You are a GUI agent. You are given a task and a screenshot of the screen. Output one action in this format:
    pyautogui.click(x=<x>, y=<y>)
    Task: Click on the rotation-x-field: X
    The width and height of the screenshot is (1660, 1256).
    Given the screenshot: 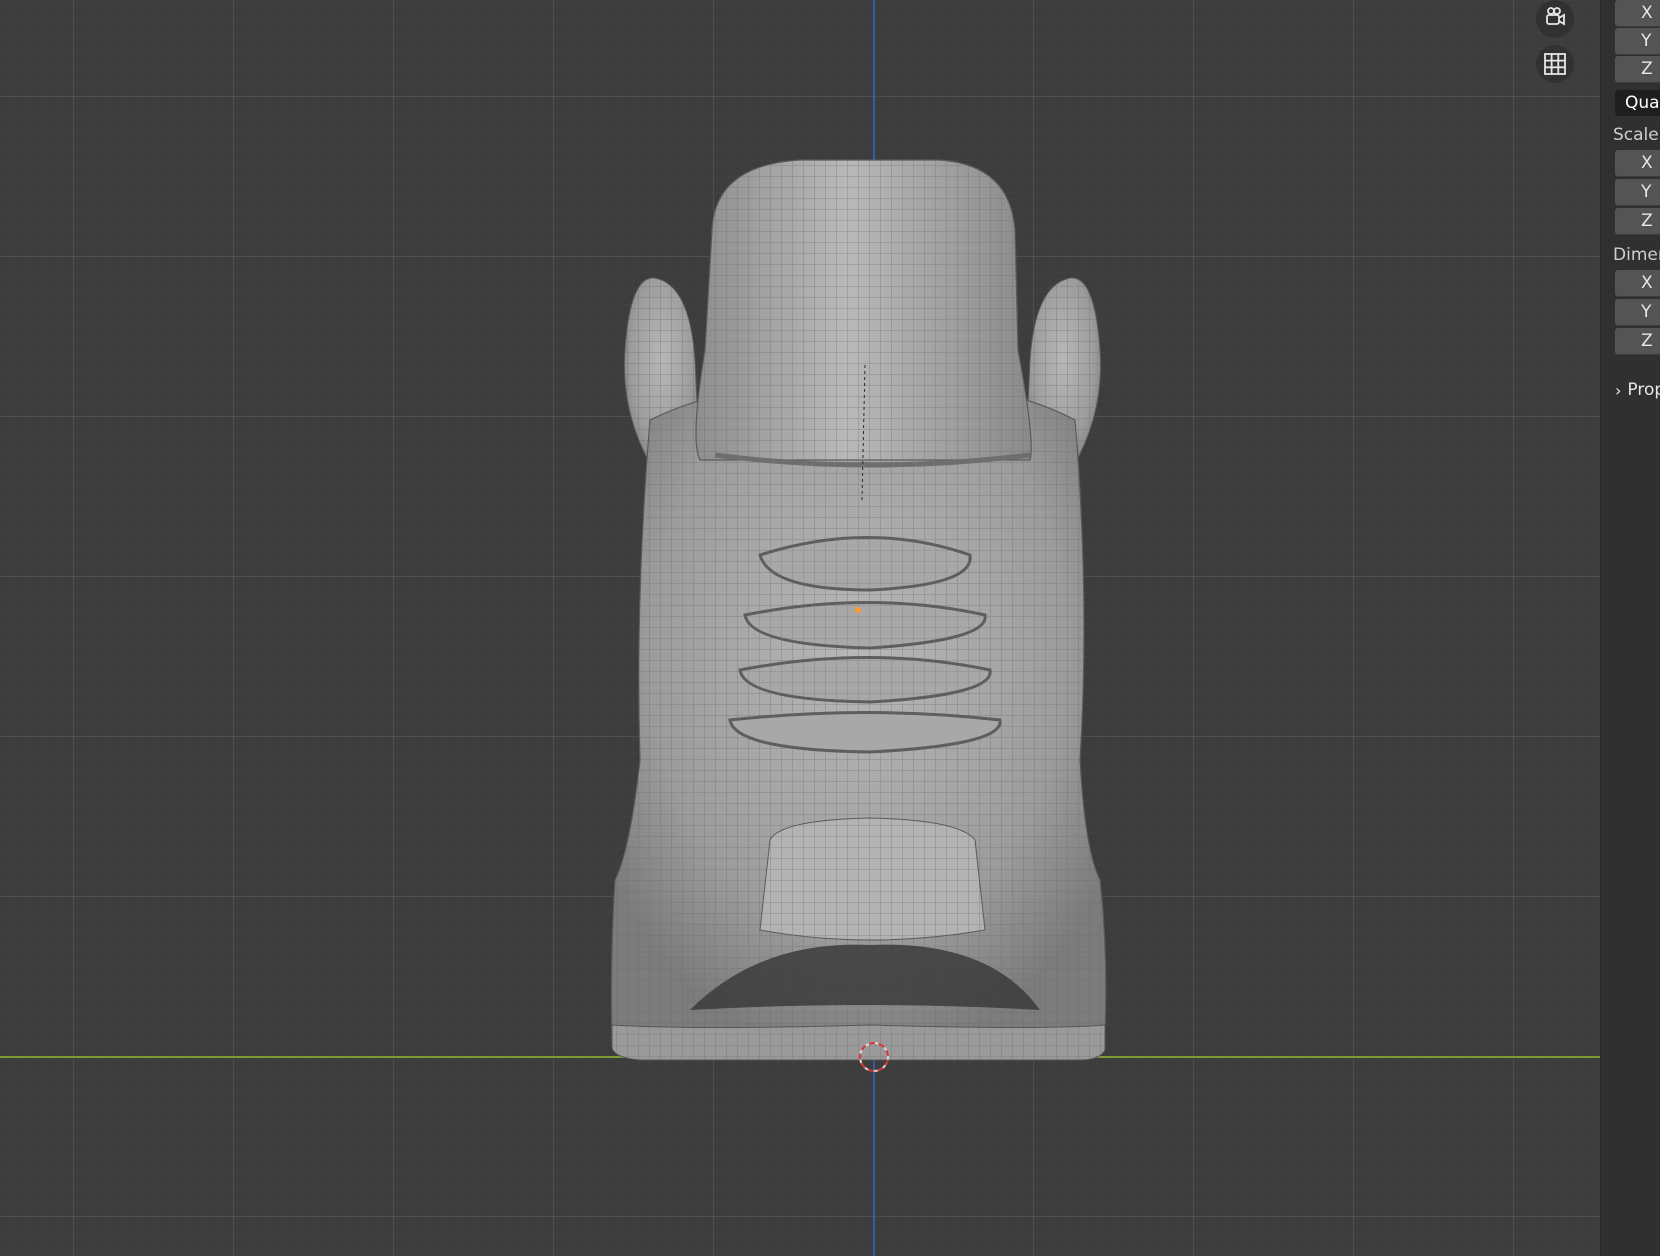 What is the action you would take?
    pyautogui.click(x=1637, y=13)
    